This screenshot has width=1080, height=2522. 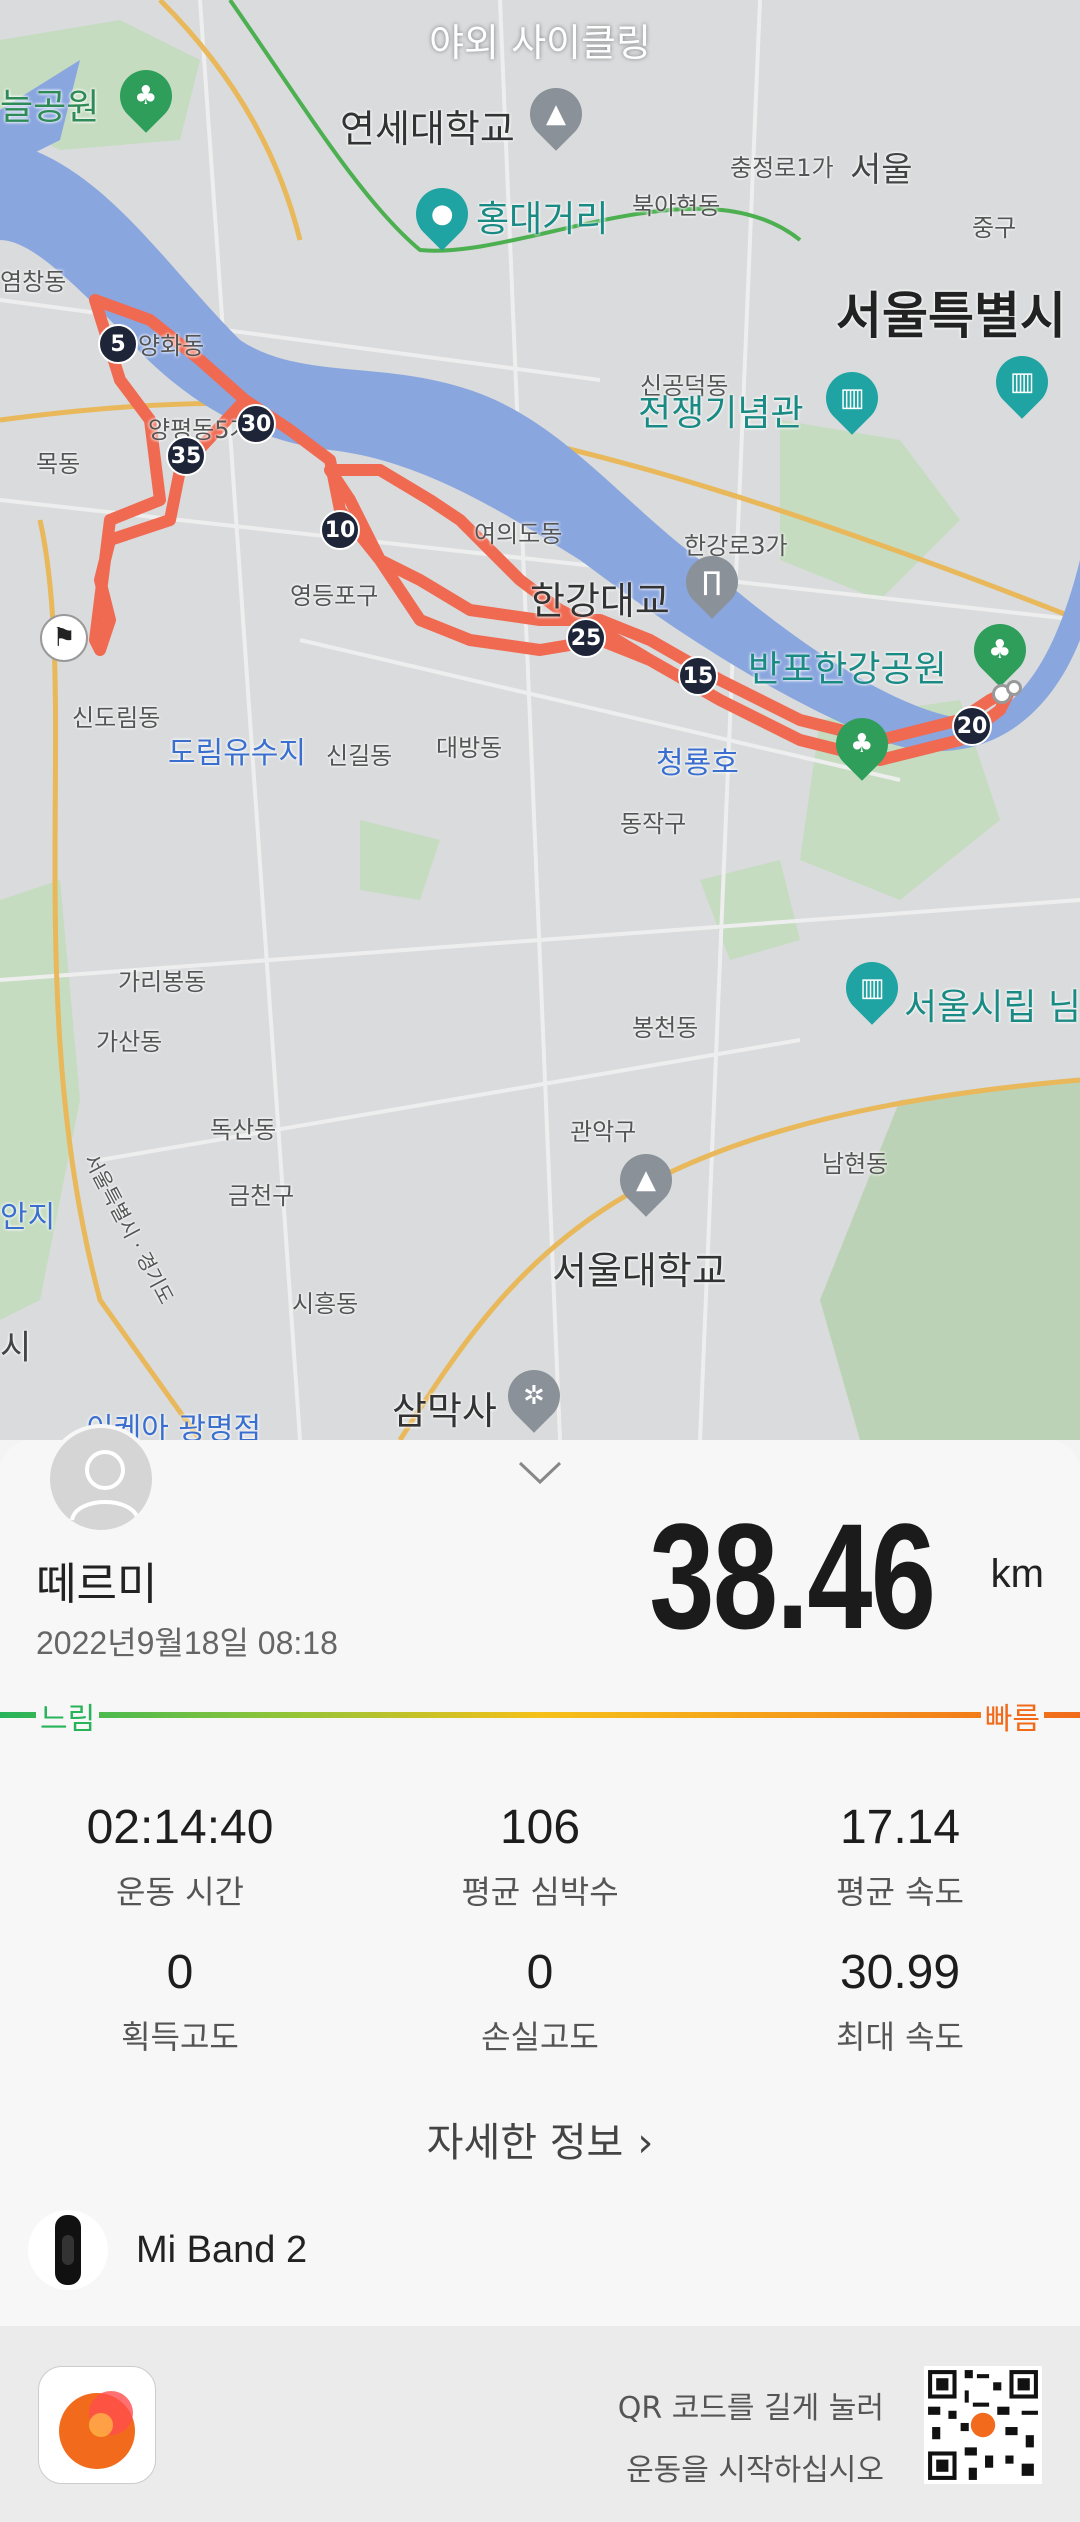 What do you see at coordinates (750, 2408) in the screenshot?
I see `qr-text-line1: QR 코드를 길게 눌러` at bounding box center [750, 2408].